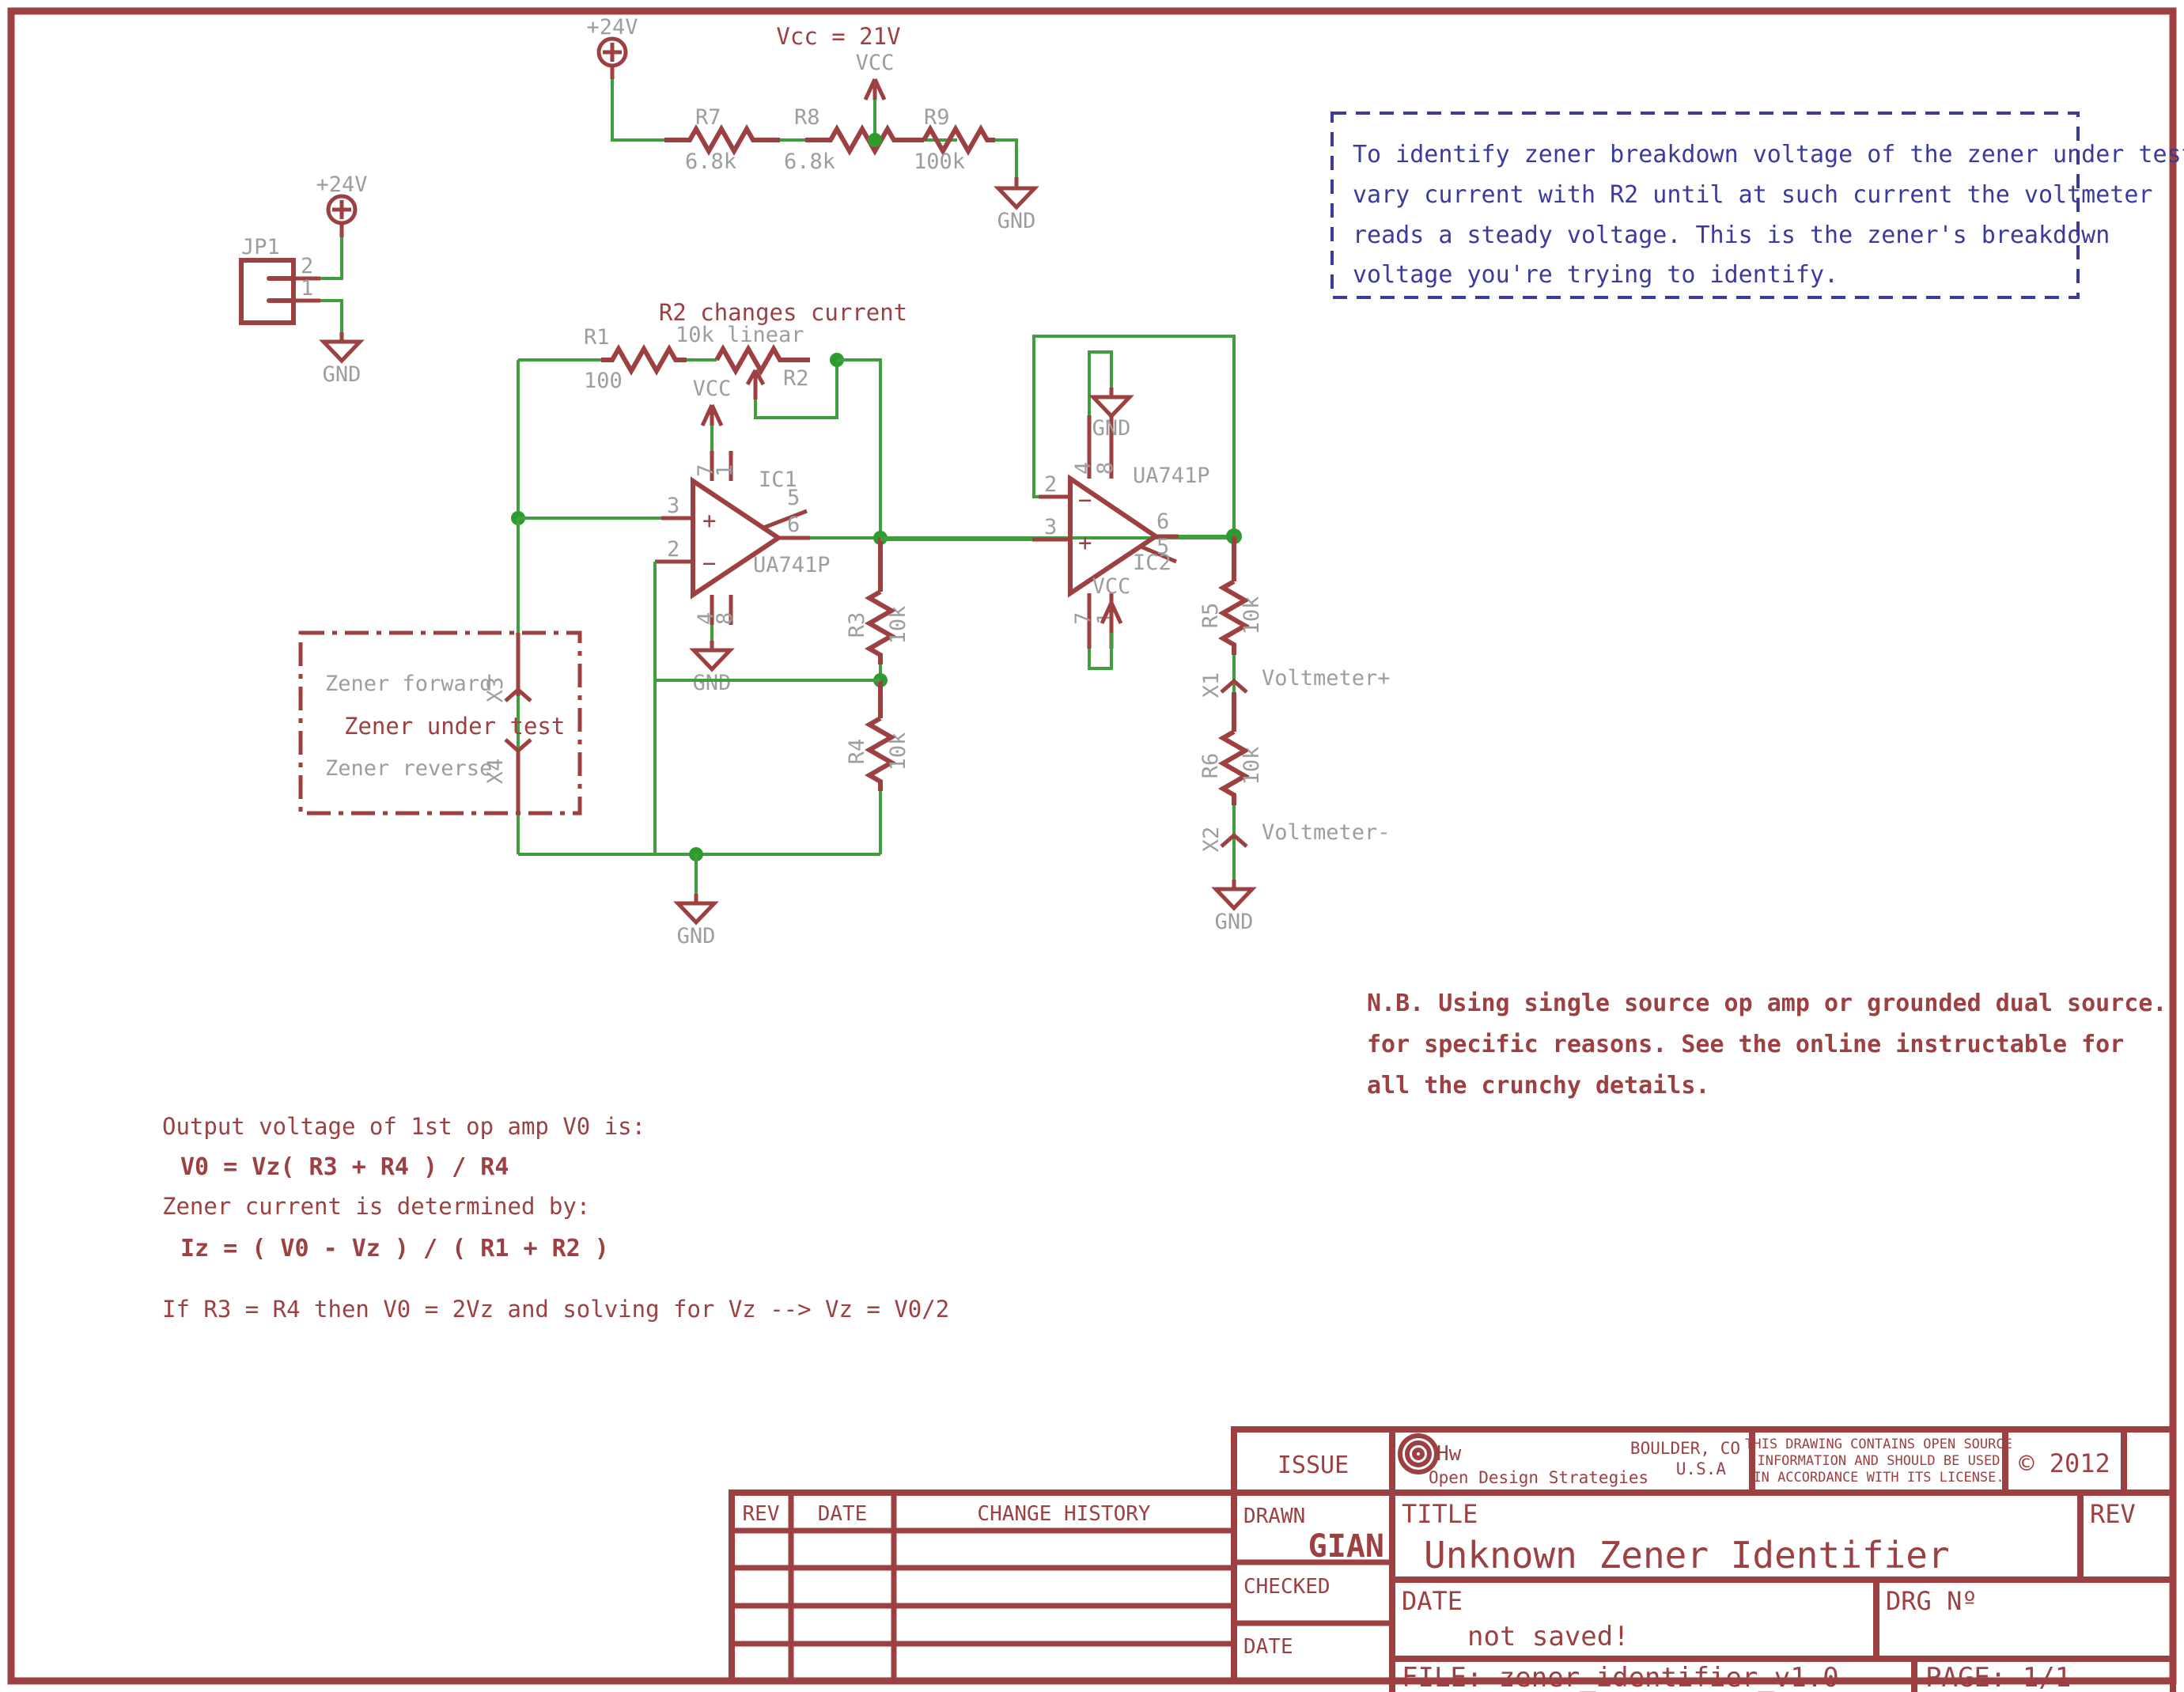  Describe the element at coordinates (1083, 468) in the screenshot. I see `ic2-pin4-number: 4` at that location.